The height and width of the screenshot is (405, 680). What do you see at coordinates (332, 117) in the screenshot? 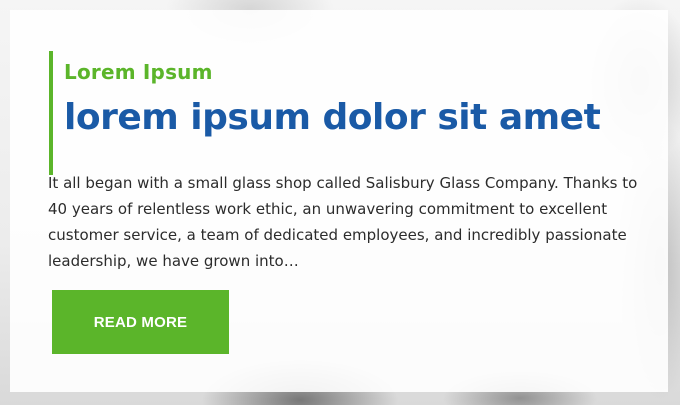
I see `page-title: lorem ipsum dolor sit amet` at bounding box center [332, 117].